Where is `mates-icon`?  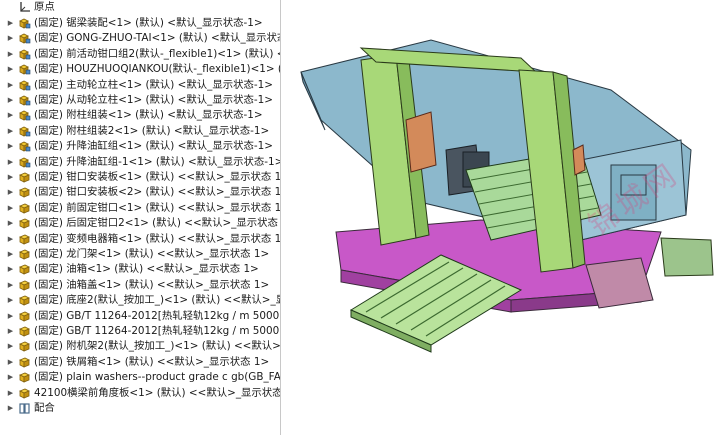 mates-icon is located at coordinates (24, 408).